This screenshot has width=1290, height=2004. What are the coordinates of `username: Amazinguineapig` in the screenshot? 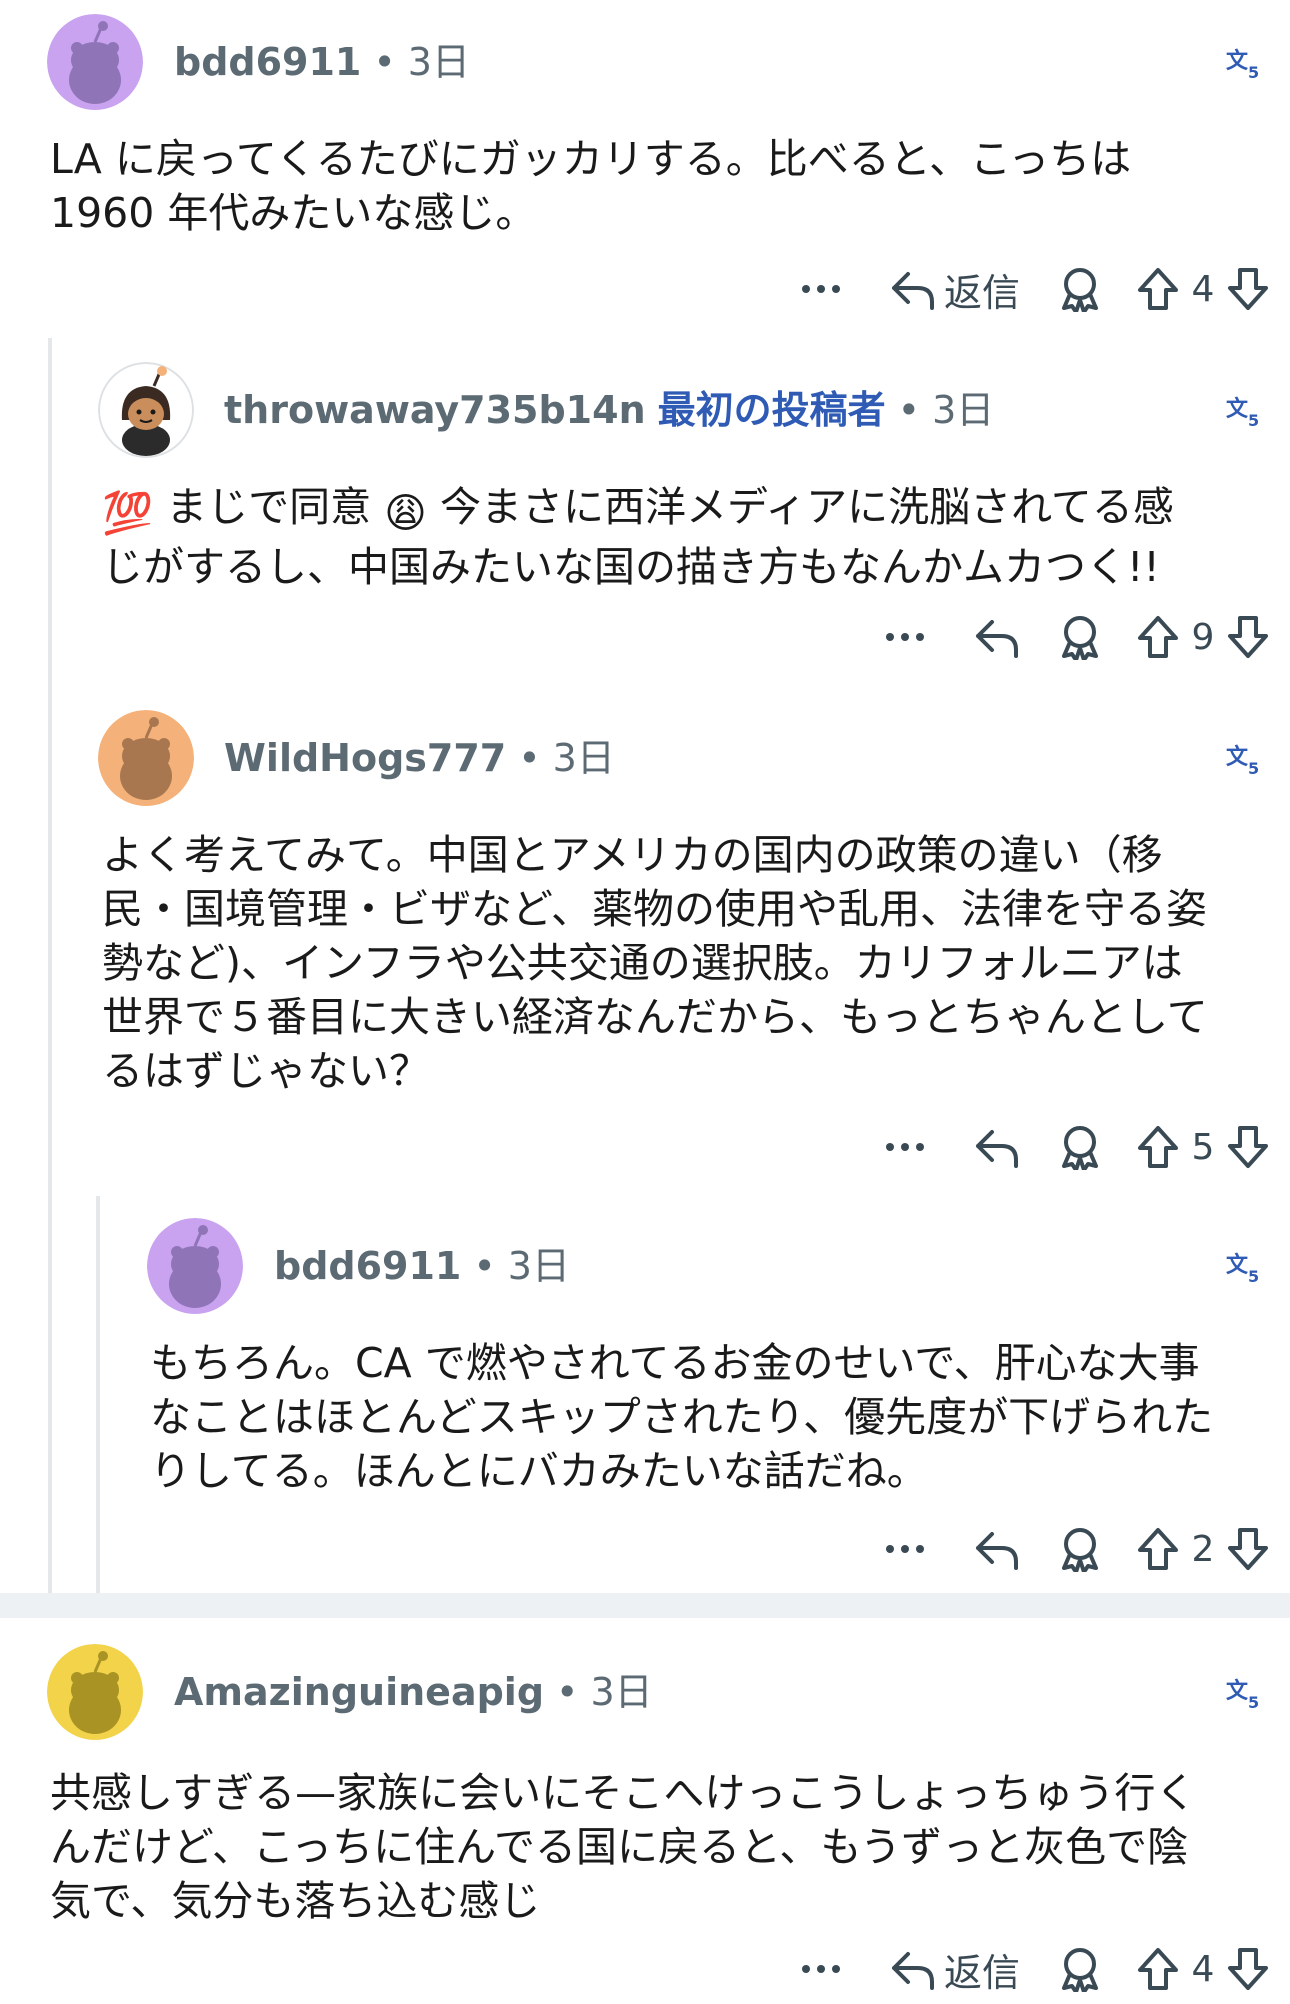 It's located at (359, 1692).